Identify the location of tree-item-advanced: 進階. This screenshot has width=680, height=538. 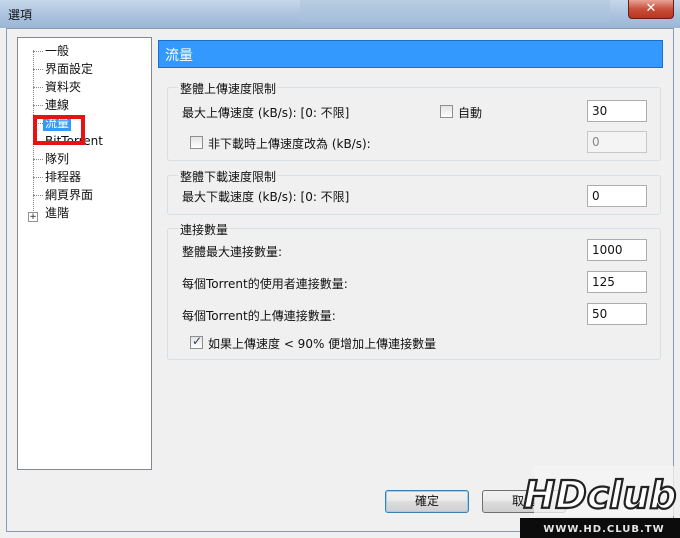
(57, 213).